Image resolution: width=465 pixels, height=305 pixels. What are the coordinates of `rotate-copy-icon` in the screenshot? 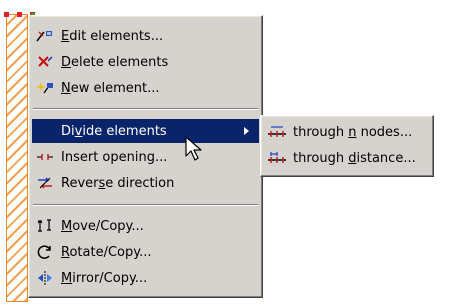 It's located at (45, 252).